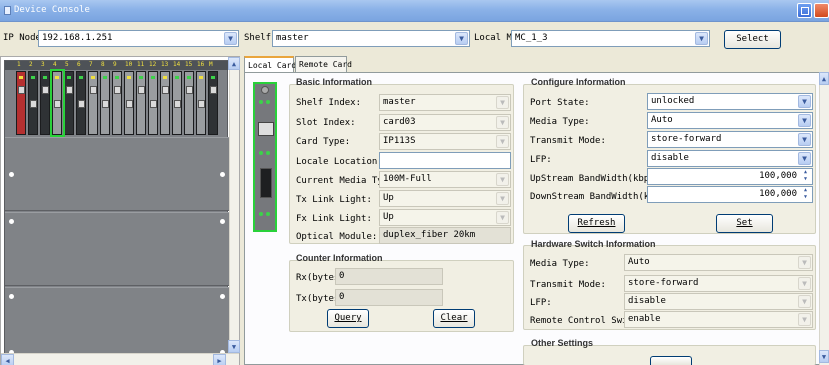  Describe the element at coordinates (804, 10) in the screenshot. I see `restore-button` at that location.